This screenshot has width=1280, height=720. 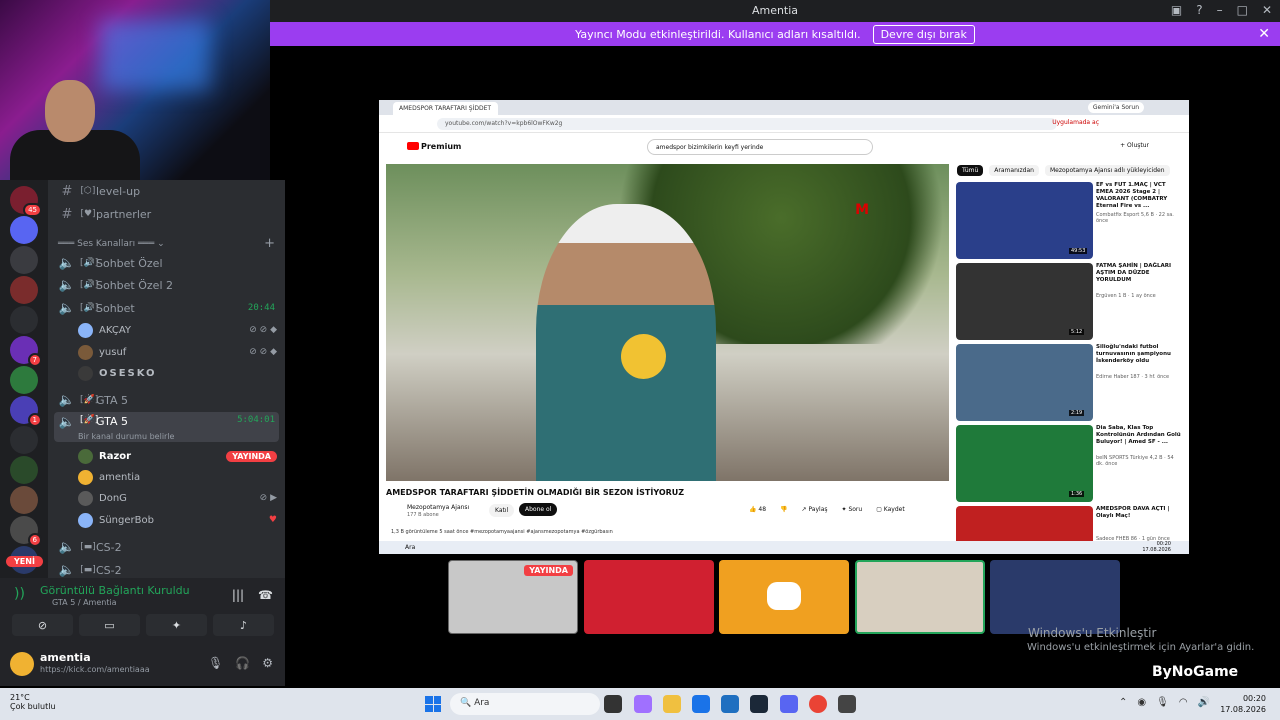 What do you see at coordinates (251, 456) in the screenshot?
I see `live-badge: YAYINDA` at bounding box center [251, 456].